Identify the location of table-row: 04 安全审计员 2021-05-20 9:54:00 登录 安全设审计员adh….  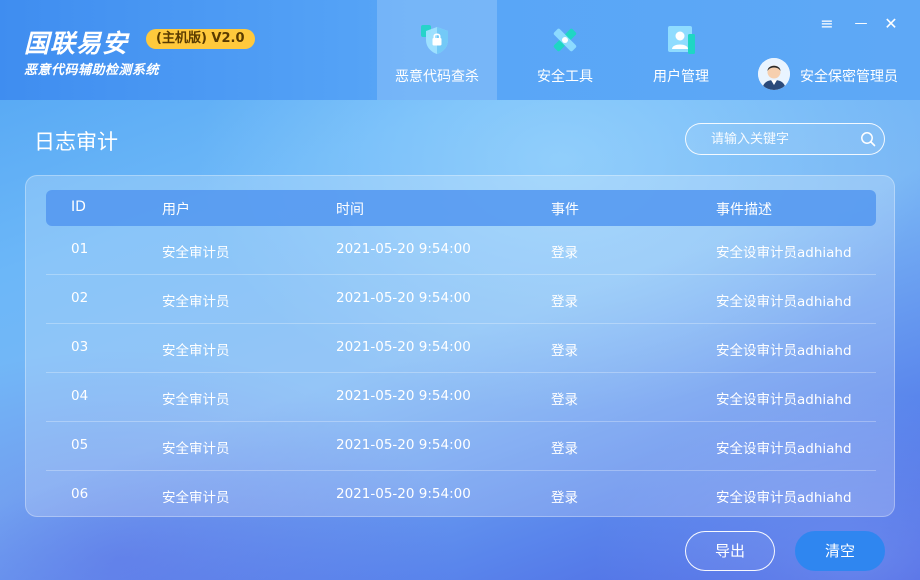
(461, 397).